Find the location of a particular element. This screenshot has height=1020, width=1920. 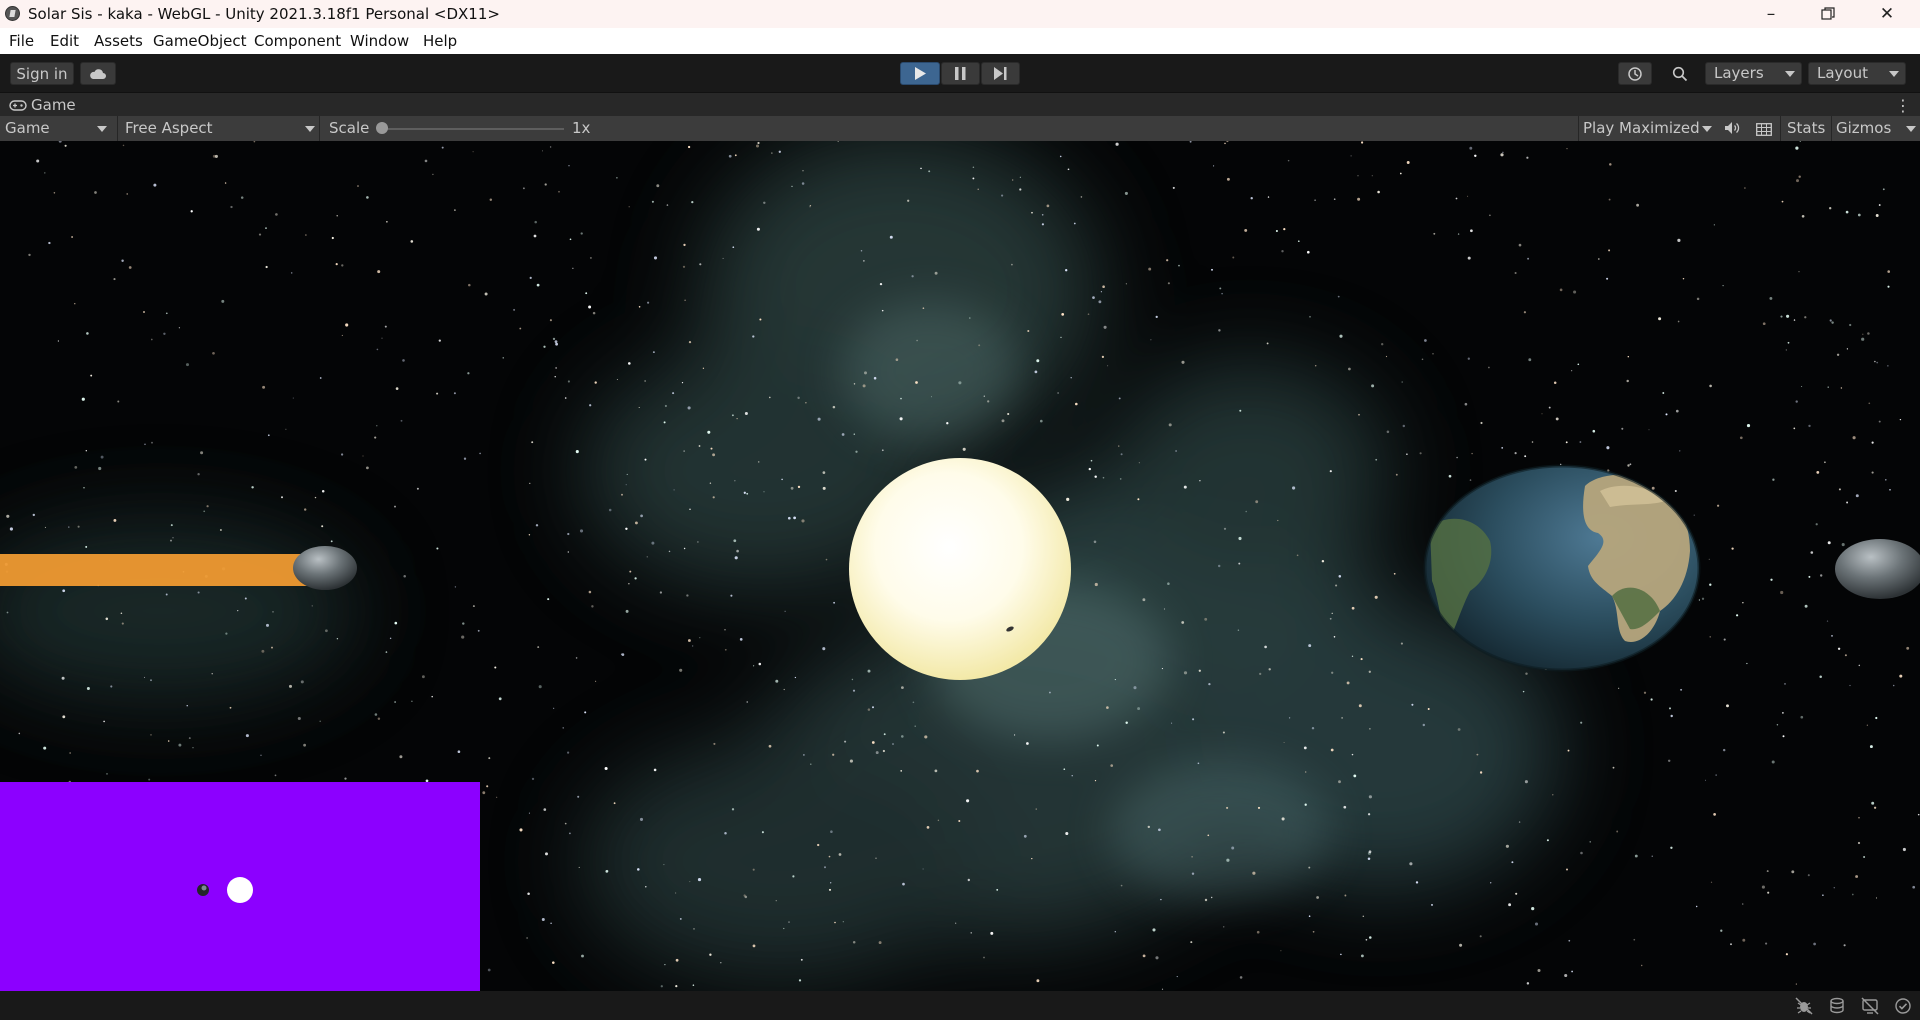

cache-server-icon is located at coordinates (1837, 1008).